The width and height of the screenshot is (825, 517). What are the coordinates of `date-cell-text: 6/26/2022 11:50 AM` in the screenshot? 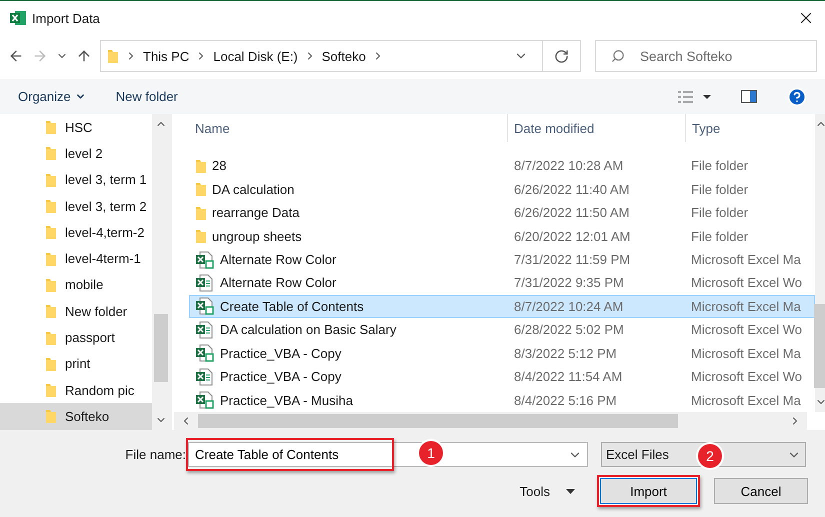 It's located at (571, 212).